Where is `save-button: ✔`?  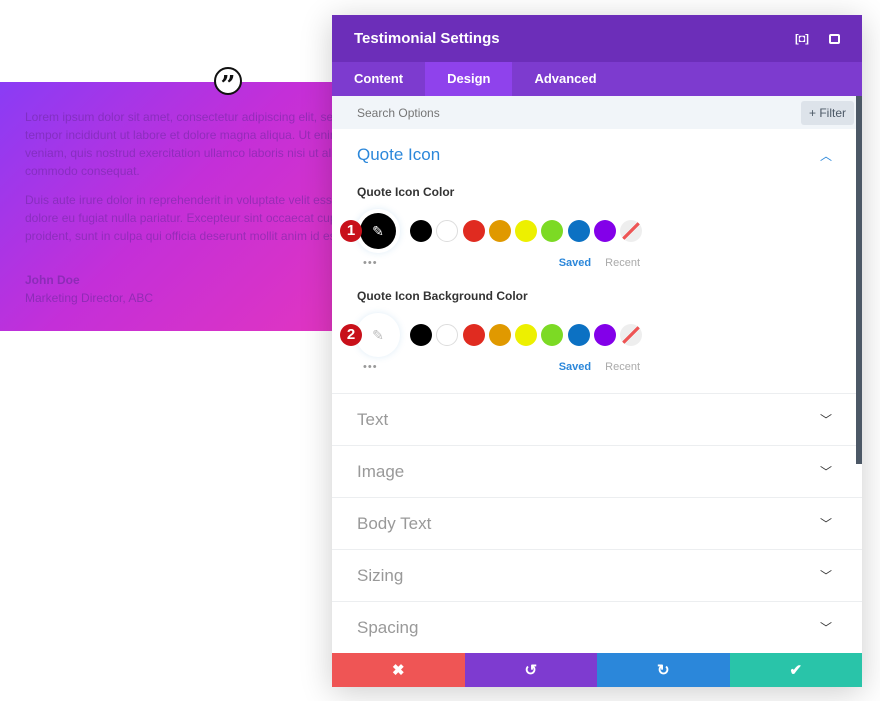 save-button: ✔ is located at coordinates (795, 670).